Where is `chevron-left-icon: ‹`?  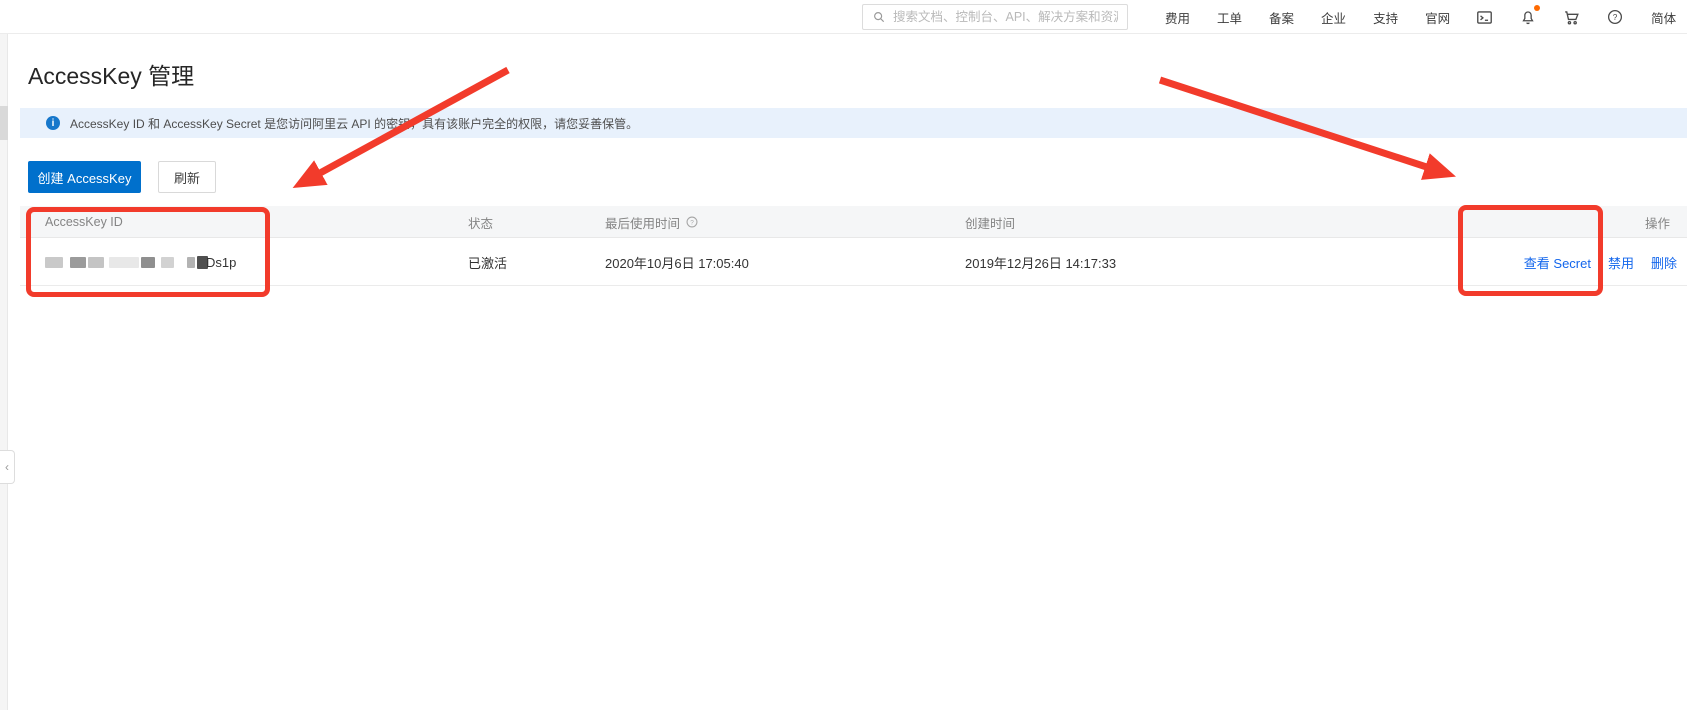 chevron-left-icon: ‹ is located at coordinates (7, 467).